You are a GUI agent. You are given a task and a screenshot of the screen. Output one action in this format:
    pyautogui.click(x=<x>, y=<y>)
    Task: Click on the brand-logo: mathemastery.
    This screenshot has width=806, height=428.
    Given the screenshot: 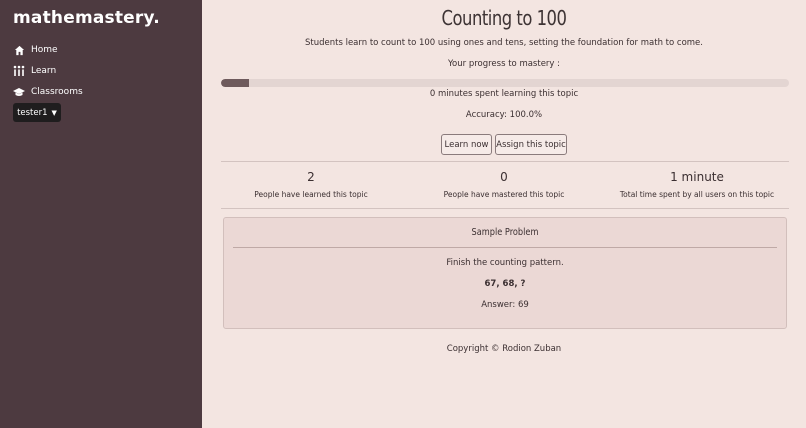 What is the action you would take?
    pyautogui.click(x=86, y=18)
    